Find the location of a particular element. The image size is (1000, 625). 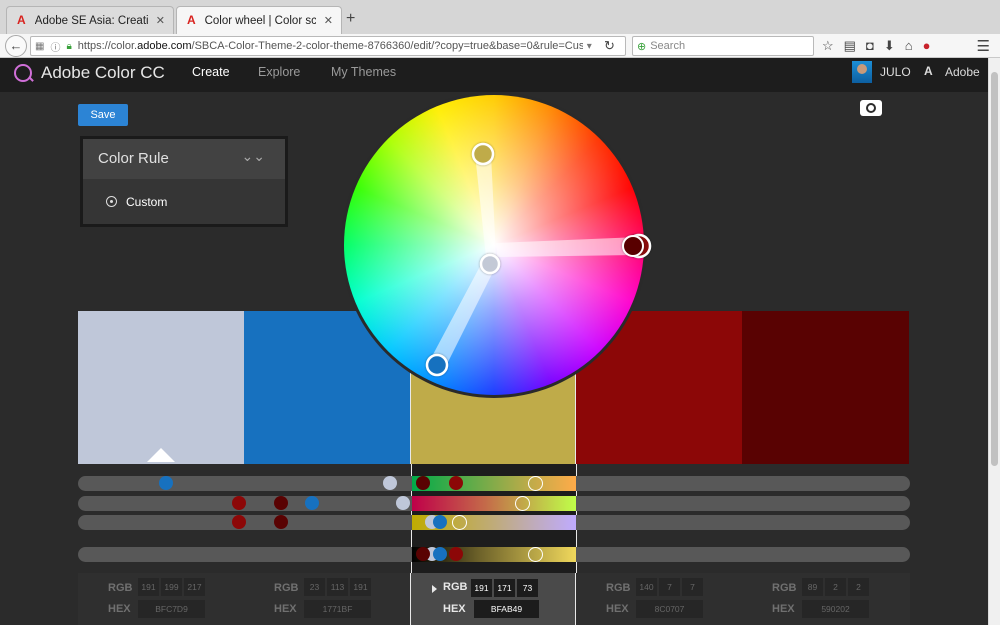

hex-input: BFAB49 is located at coordinates (506, 609).